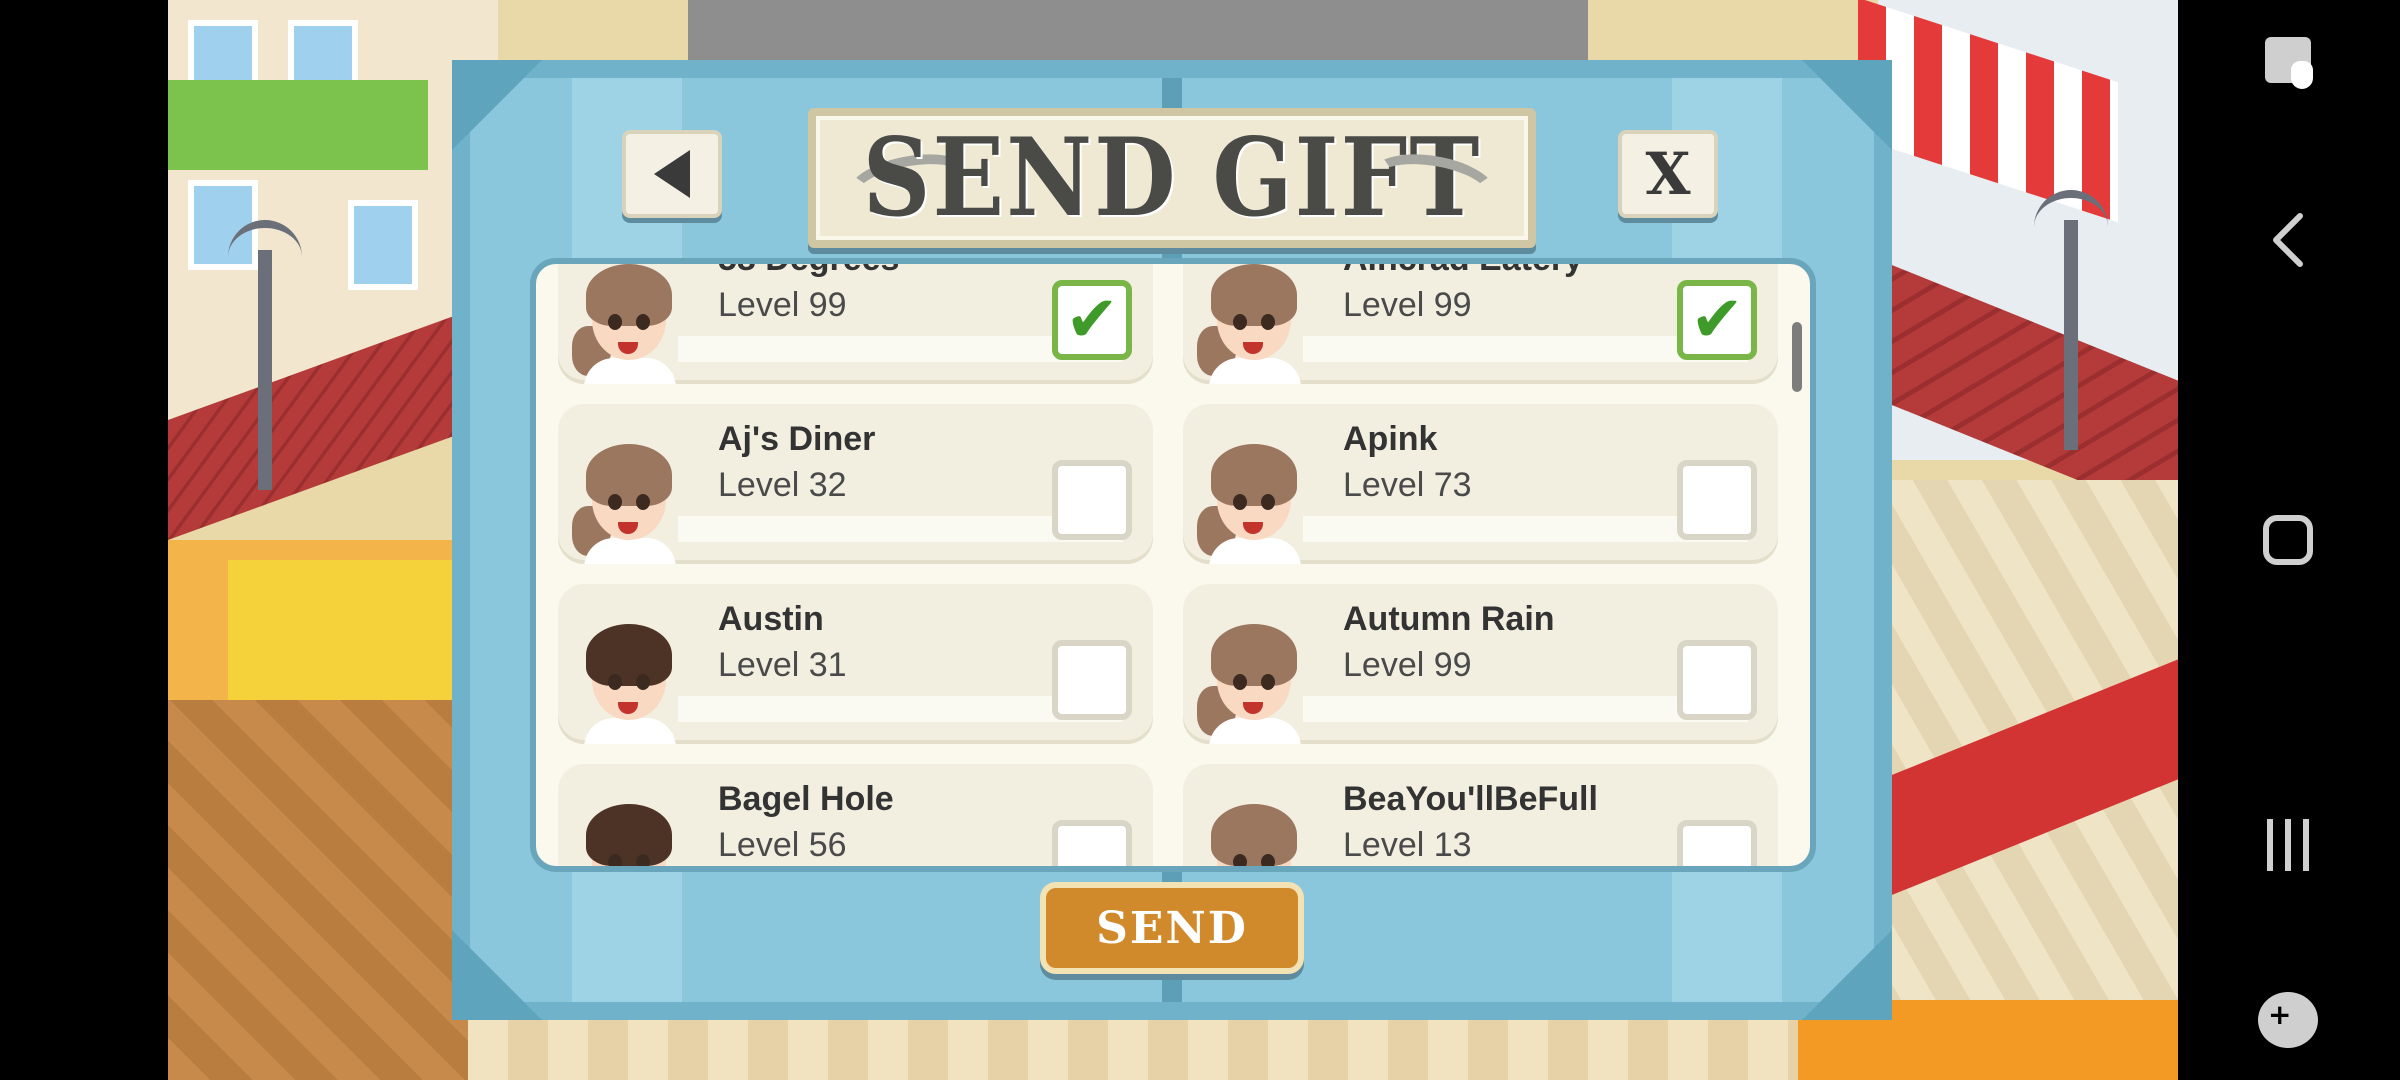 The height and width of the screenshot is (1080, 2400). Describe the element at coordinates (1173, 1045) in the screenshot. I see `dining-floor` at that location.